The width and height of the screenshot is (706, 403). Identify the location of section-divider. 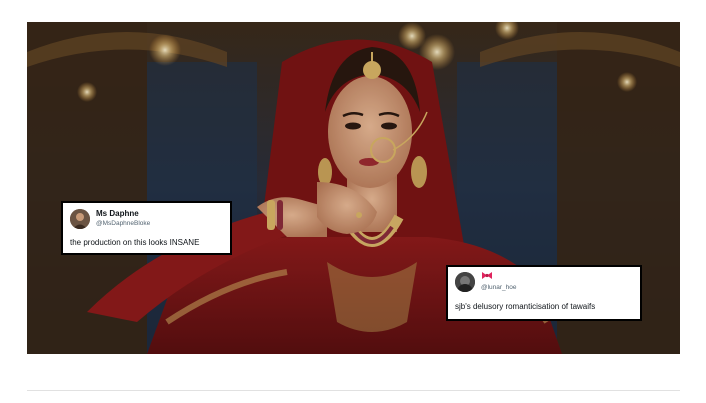
(353, 390).